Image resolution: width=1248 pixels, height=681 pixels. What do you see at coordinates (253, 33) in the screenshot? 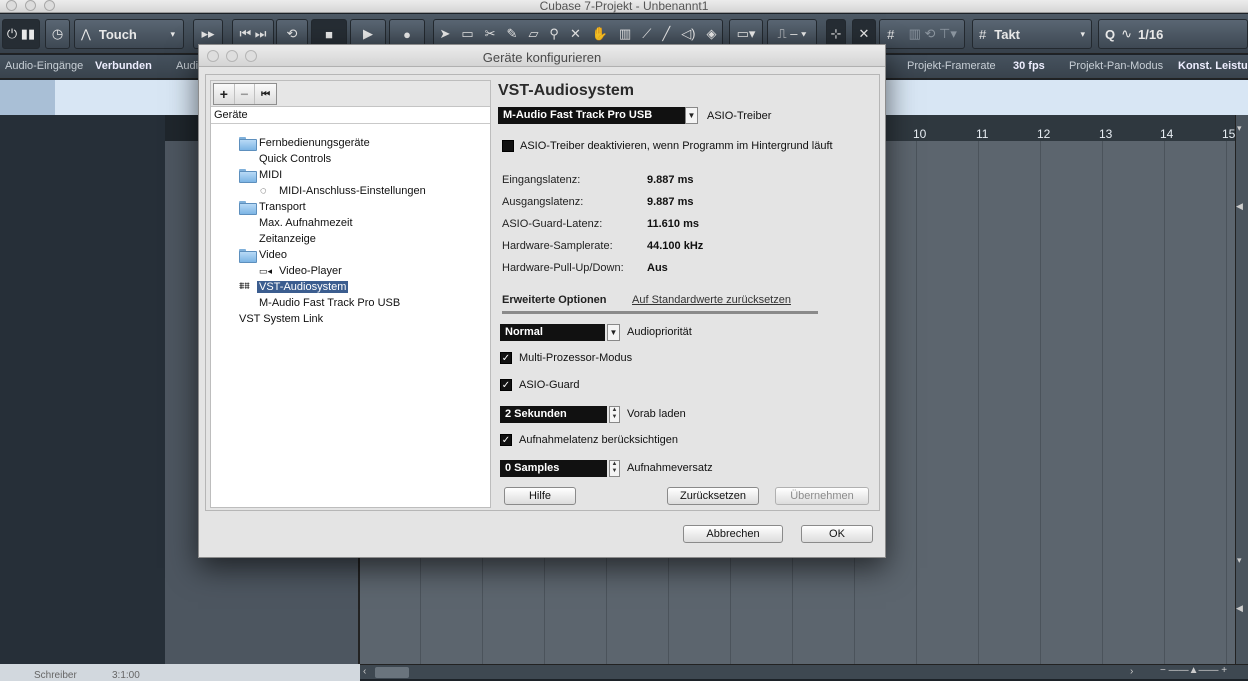
I see `skip-back-icon: ⏮ ⏭` at bounding box center [253, 33].